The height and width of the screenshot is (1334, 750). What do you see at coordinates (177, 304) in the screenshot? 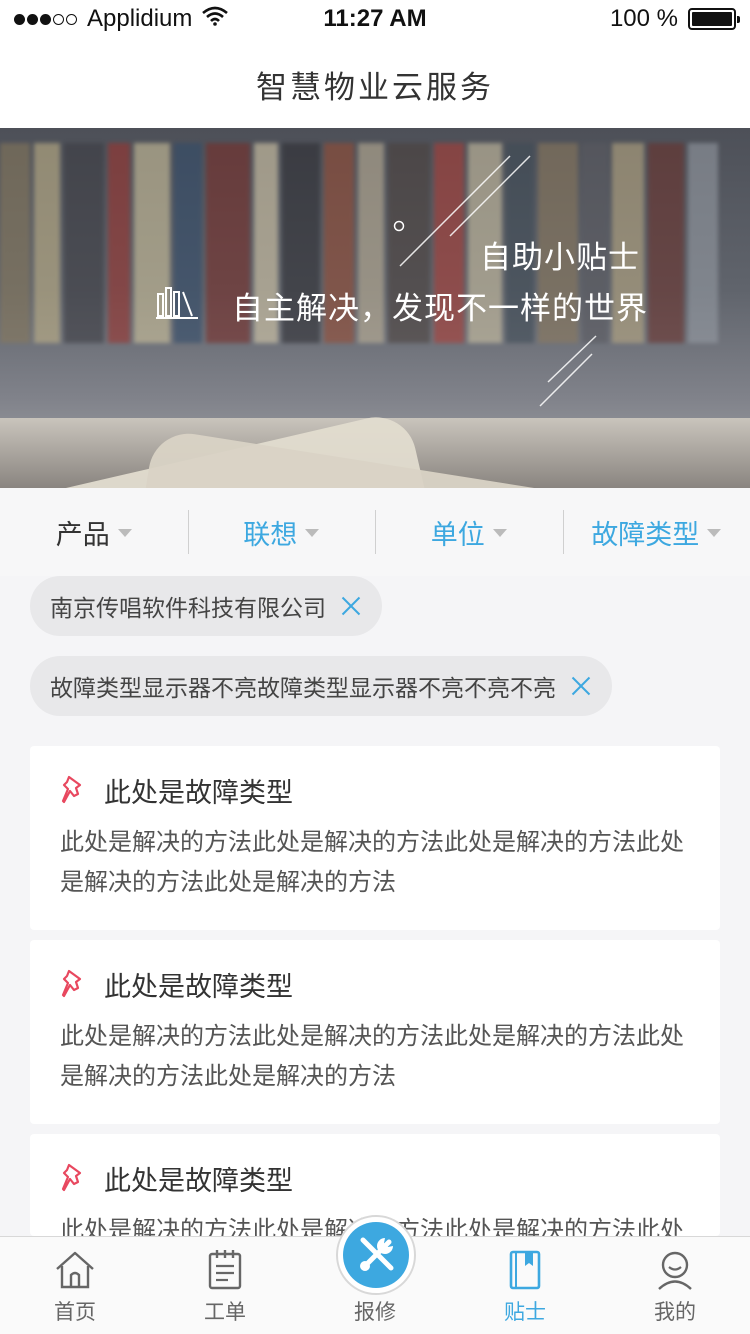
I see `library-icon` at bounding box center [177, 304].